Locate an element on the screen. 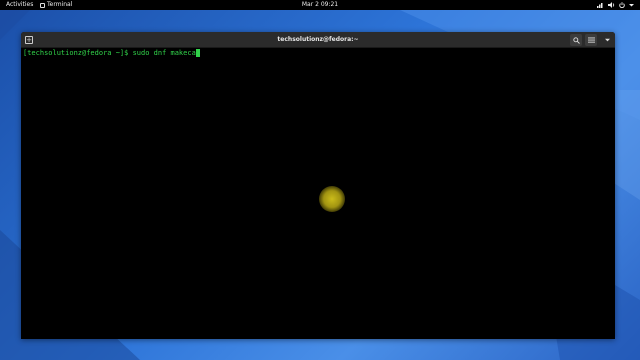 The image size is (640, 360). terminal-headerbar: + techsolutionz@fedora:~ is located at coordinates (318, 40).